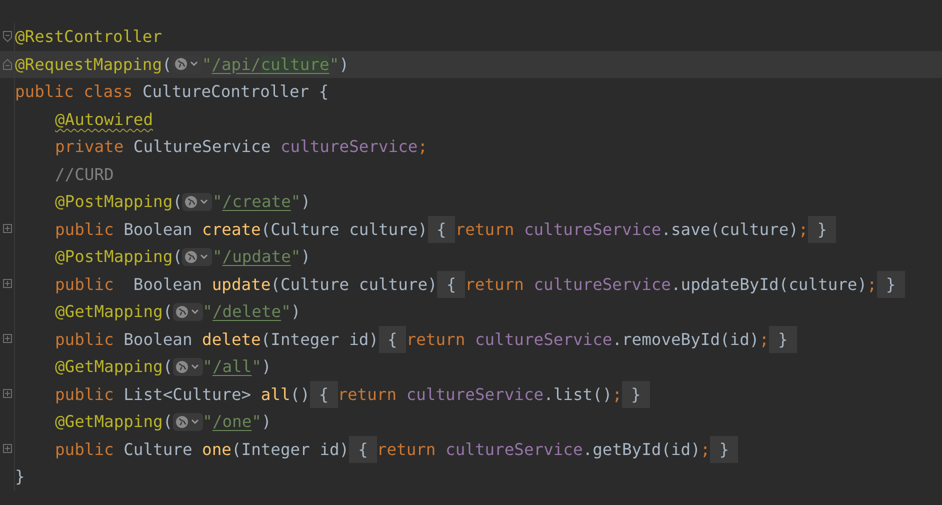  What do you see at coordinates (172, 92) in the screenshot?
I see `code-line: public class CultureController {` at bounding box center [172, 92].